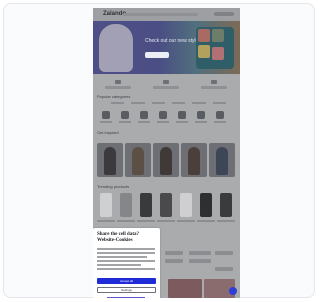 This screenshot has width=320, height=302. Describe the element at coordinates (166, 82) in the screenshot. I see `return-icon` at that location.